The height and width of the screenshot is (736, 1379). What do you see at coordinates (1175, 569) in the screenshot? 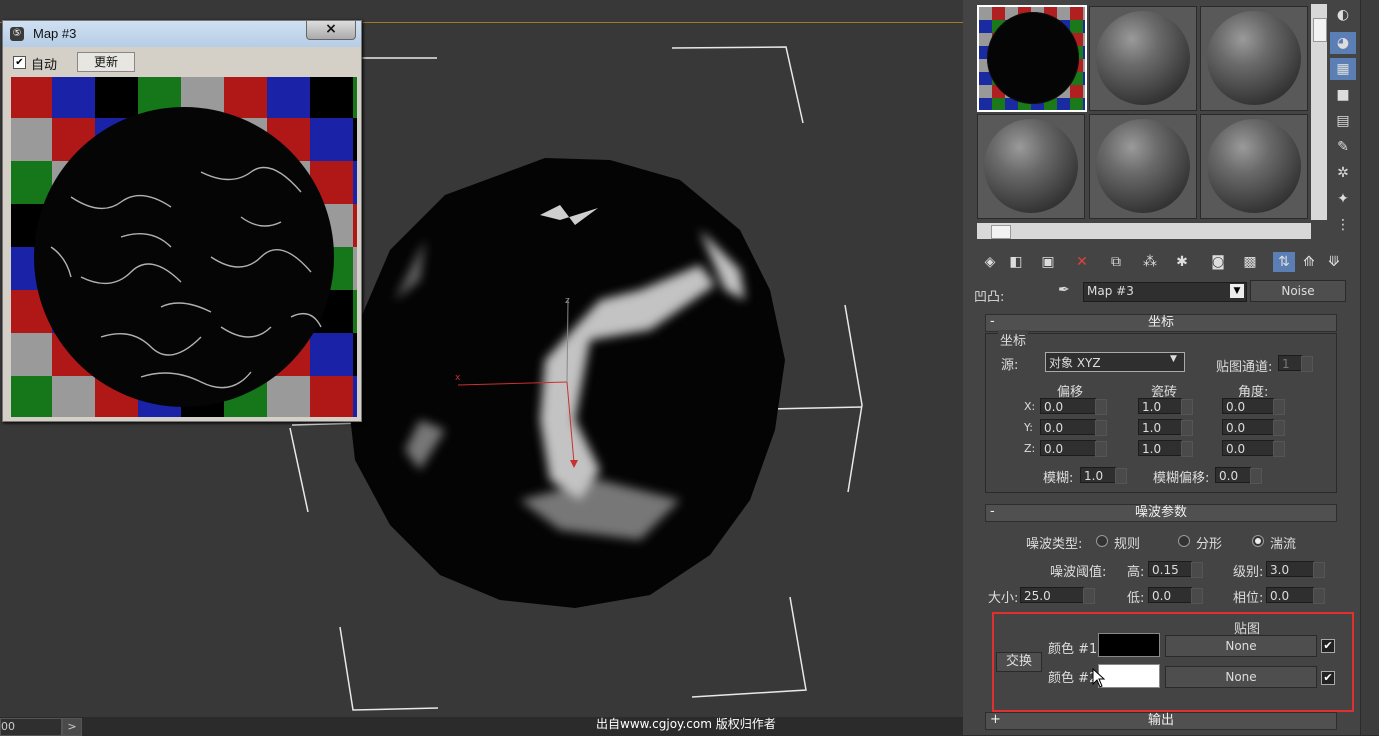
I see `high-field: 0.15` at bounding box center [1175, 569].